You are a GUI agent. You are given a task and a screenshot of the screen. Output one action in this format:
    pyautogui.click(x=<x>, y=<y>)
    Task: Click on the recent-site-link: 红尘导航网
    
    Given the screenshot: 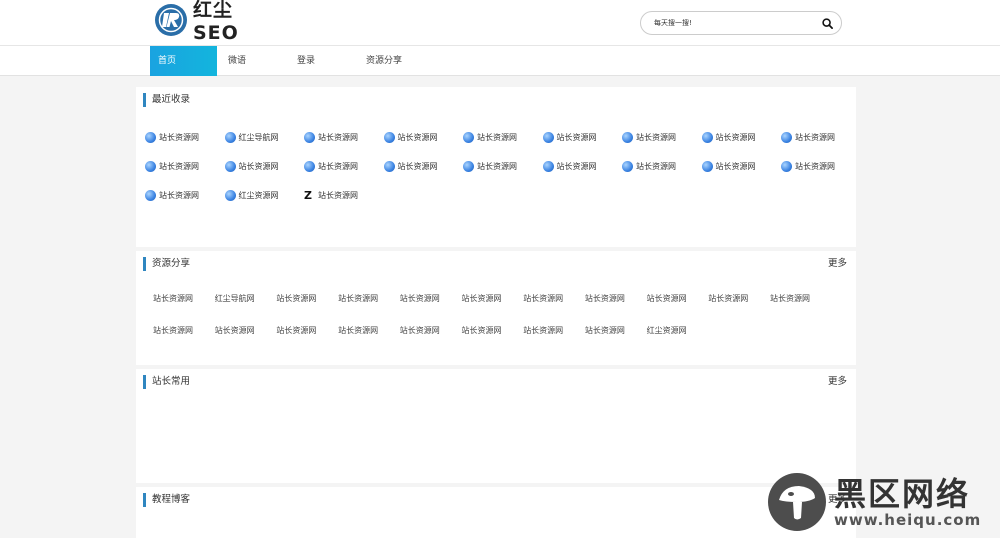 What is the action you would take?
    pyautogui.click(x=251, y=137)
    